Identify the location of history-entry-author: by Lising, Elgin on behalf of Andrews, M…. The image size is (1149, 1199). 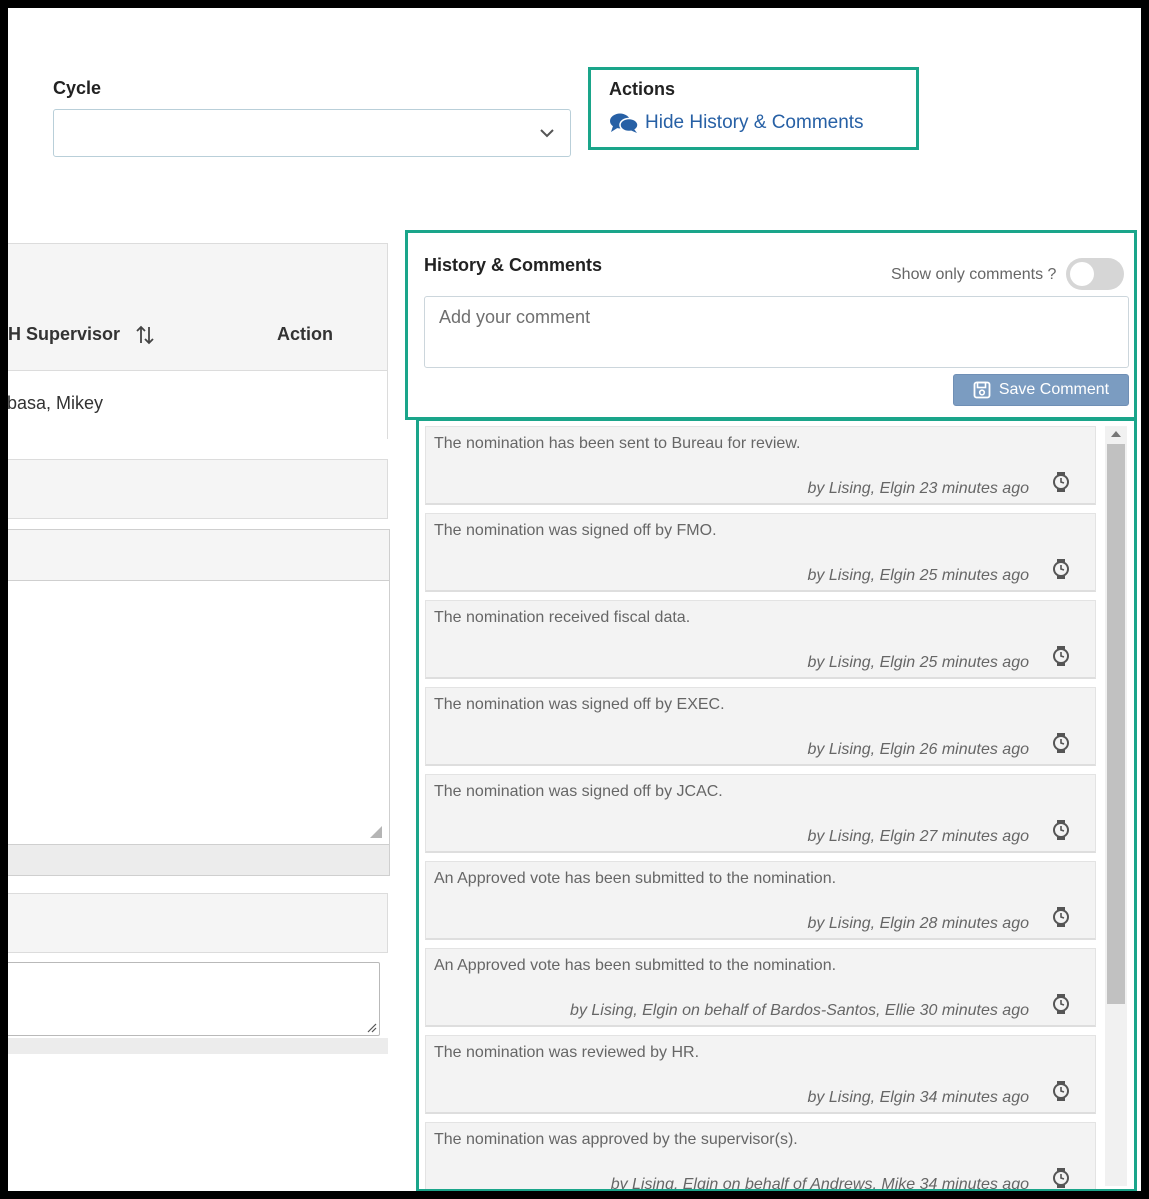
(819, 1183).